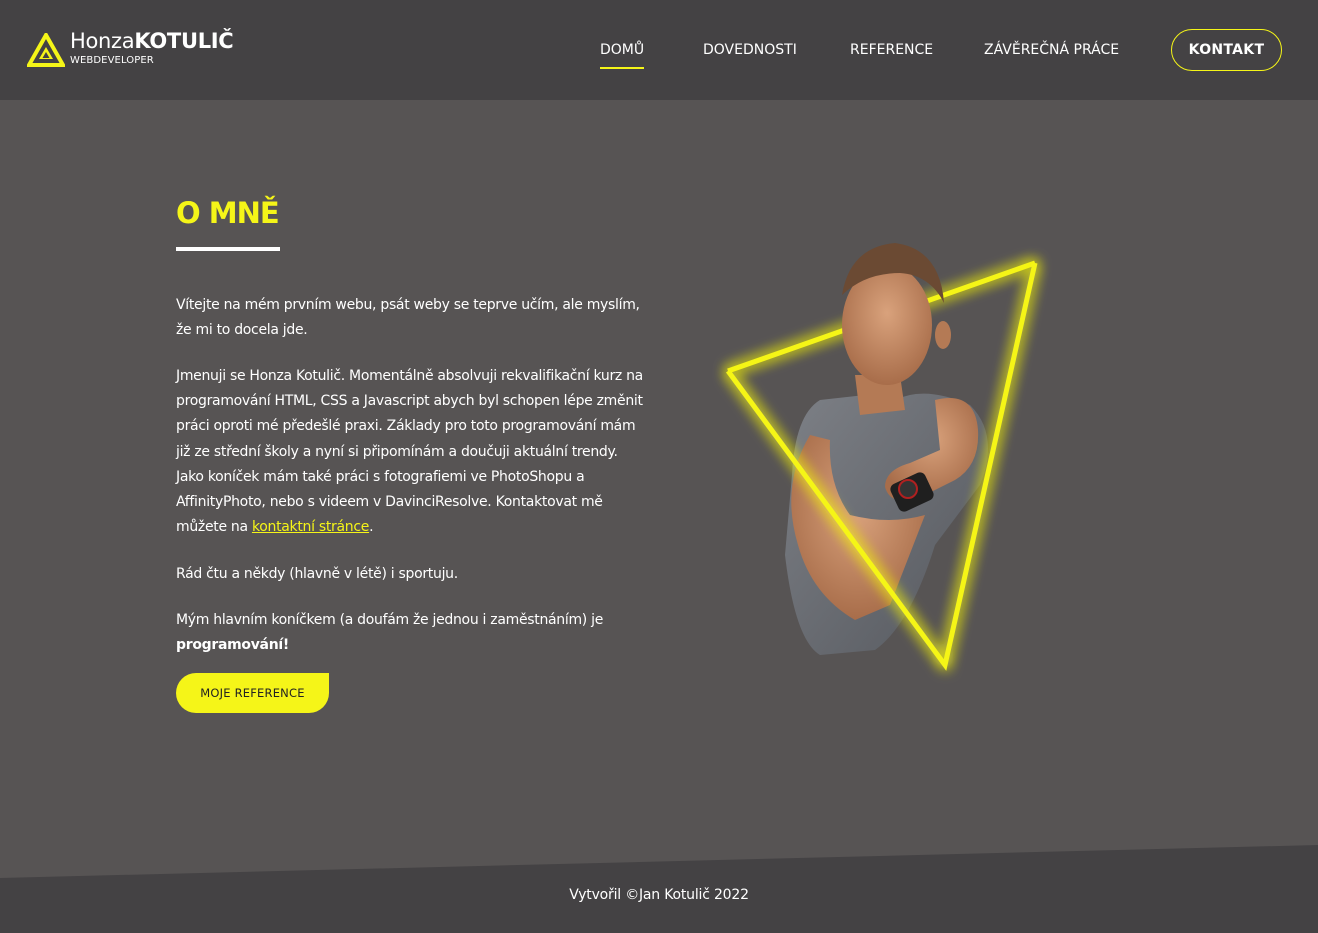 The height and width of the screenshot is (933, 1318). I want to click on contact-page-link: kontaktní stránce, so click(310, 527).